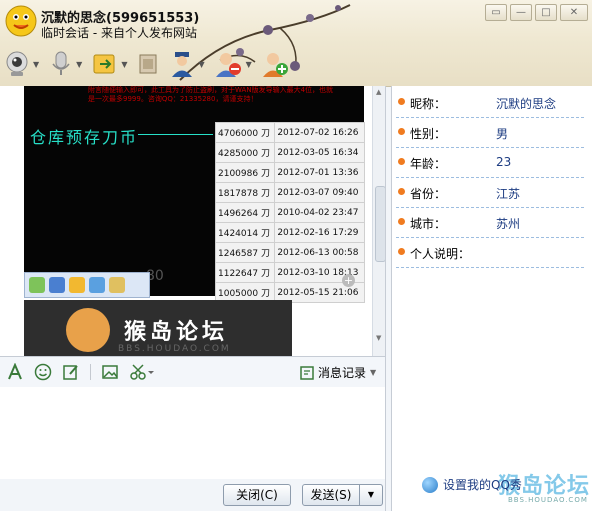  I want to click on microphone-icon, so click(61, 63).